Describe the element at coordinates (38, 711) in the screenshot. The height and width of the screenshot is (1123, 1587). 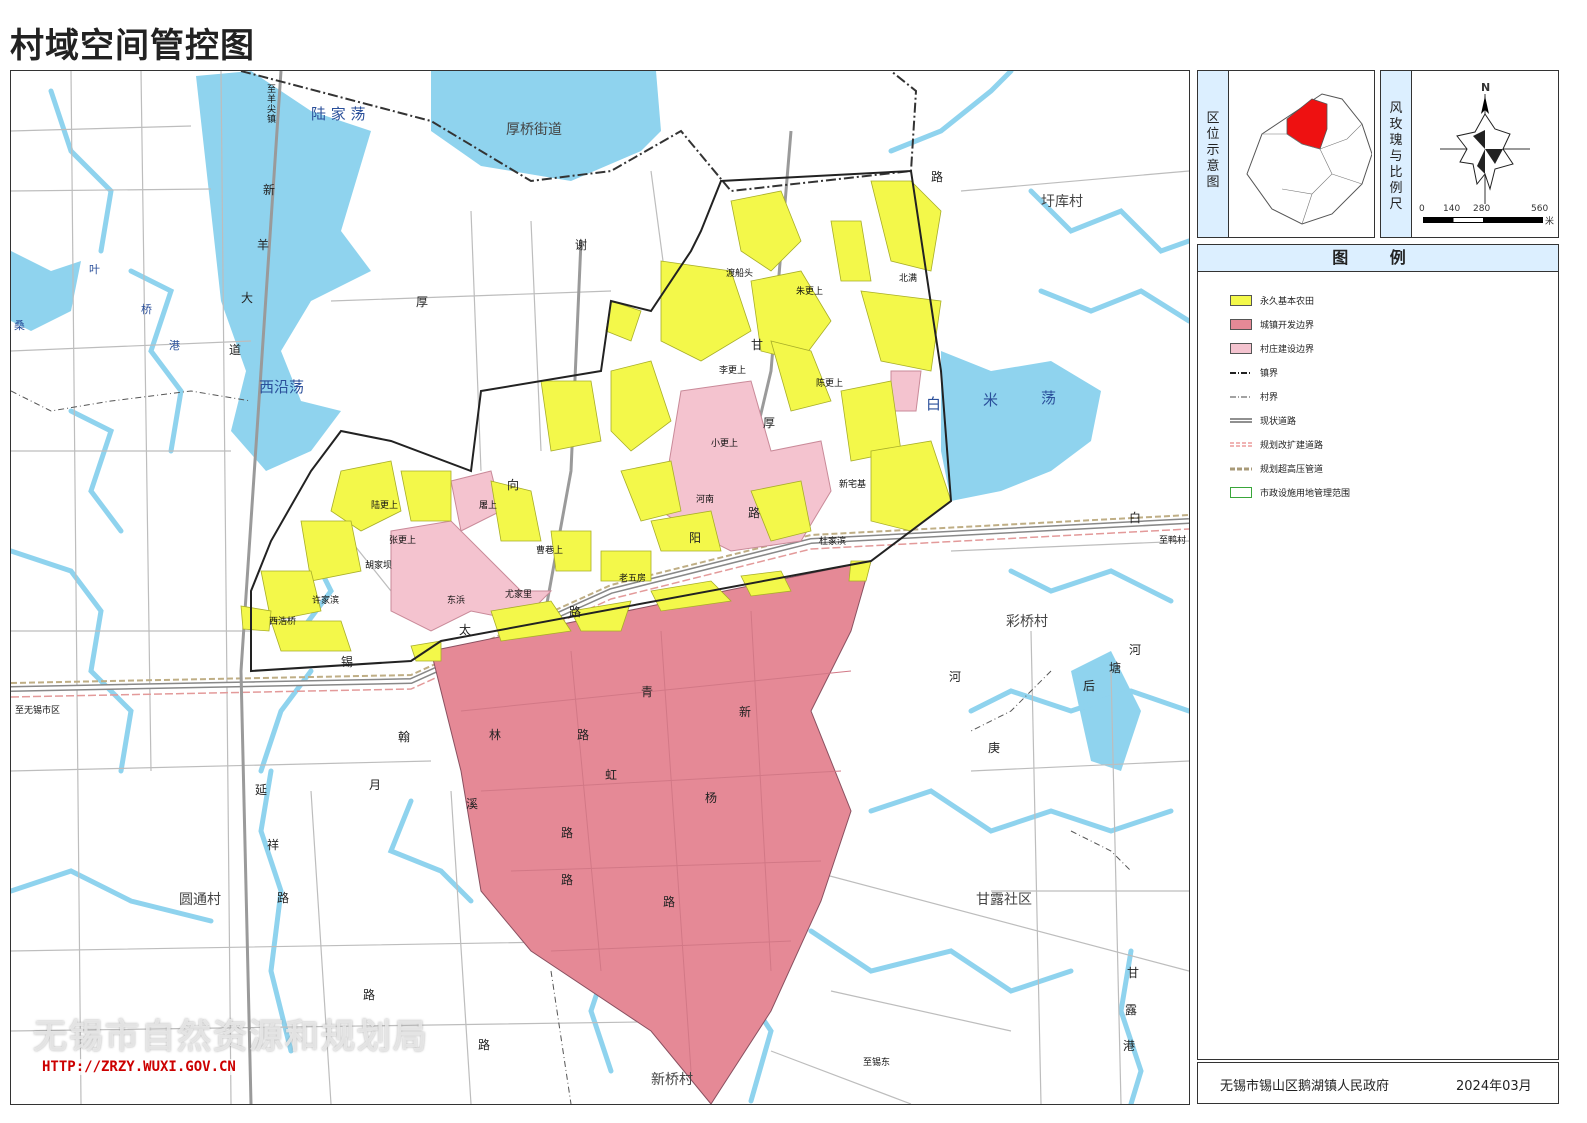
I see `direction-label: 至无锡市区` at that location.